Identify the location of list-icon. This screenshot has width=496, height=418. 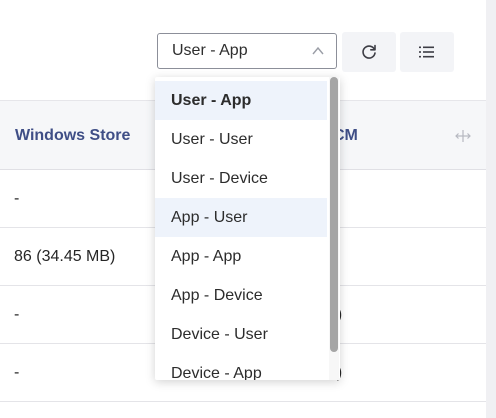
(426, 52).